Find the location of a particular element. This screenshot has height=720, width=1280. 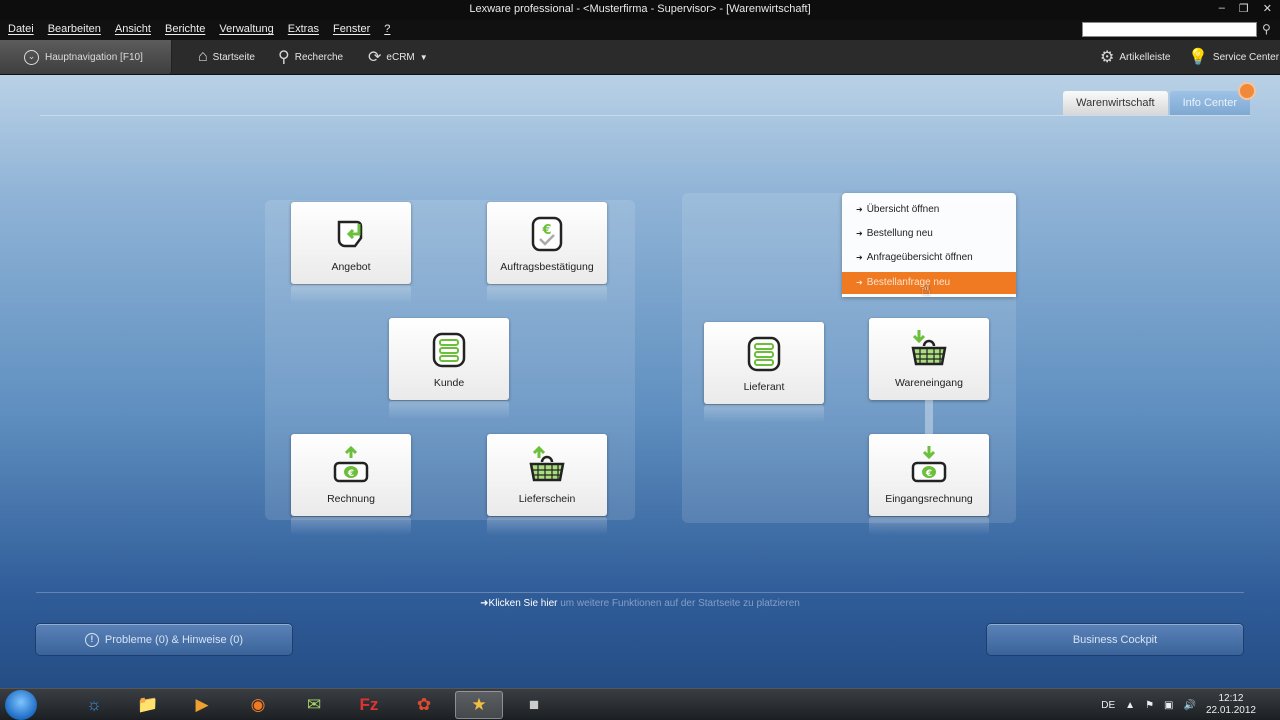

magnifier-icon: ⚲ is located at coordinates (284, 57).